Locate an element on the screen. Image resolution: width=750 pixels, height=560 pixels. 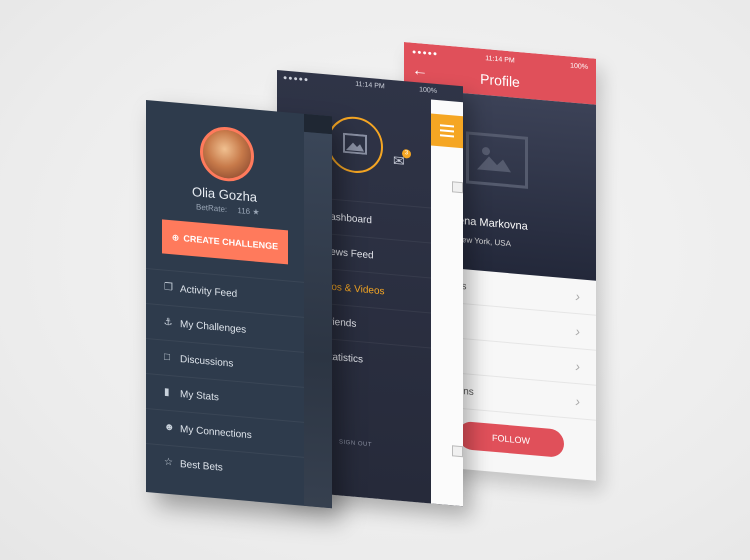
menu-item-label: My Connections is located at coordinates (216, 432).